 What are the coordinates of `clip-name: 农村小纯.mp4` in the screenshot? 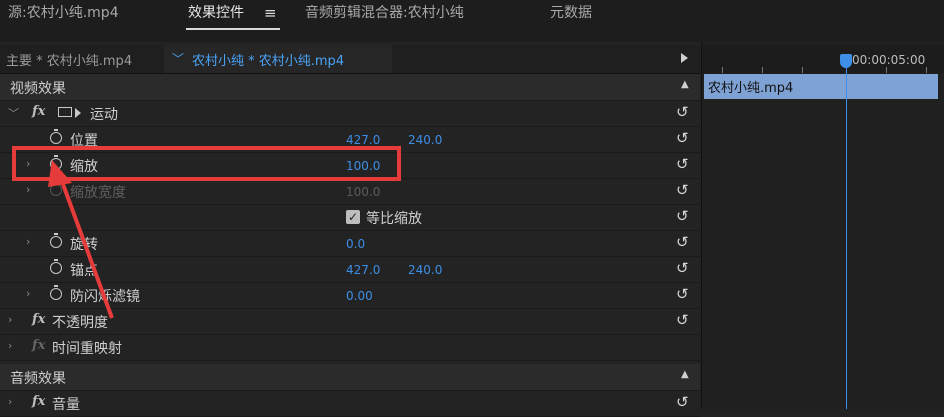 It's located at (751, 88).